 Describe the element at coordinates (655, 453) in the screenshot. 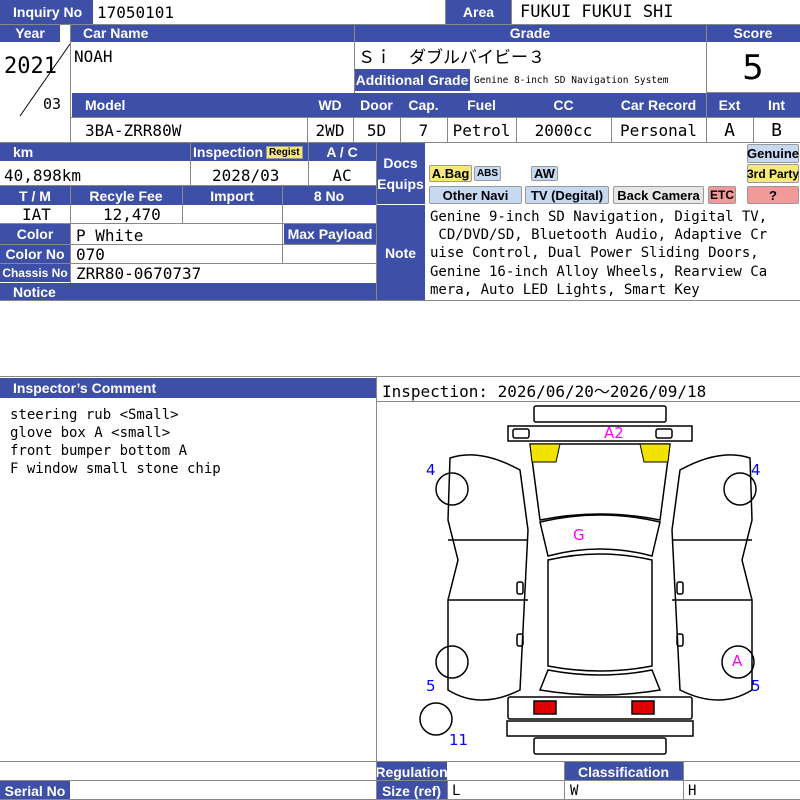

I see `front-right-lamp` at that location.